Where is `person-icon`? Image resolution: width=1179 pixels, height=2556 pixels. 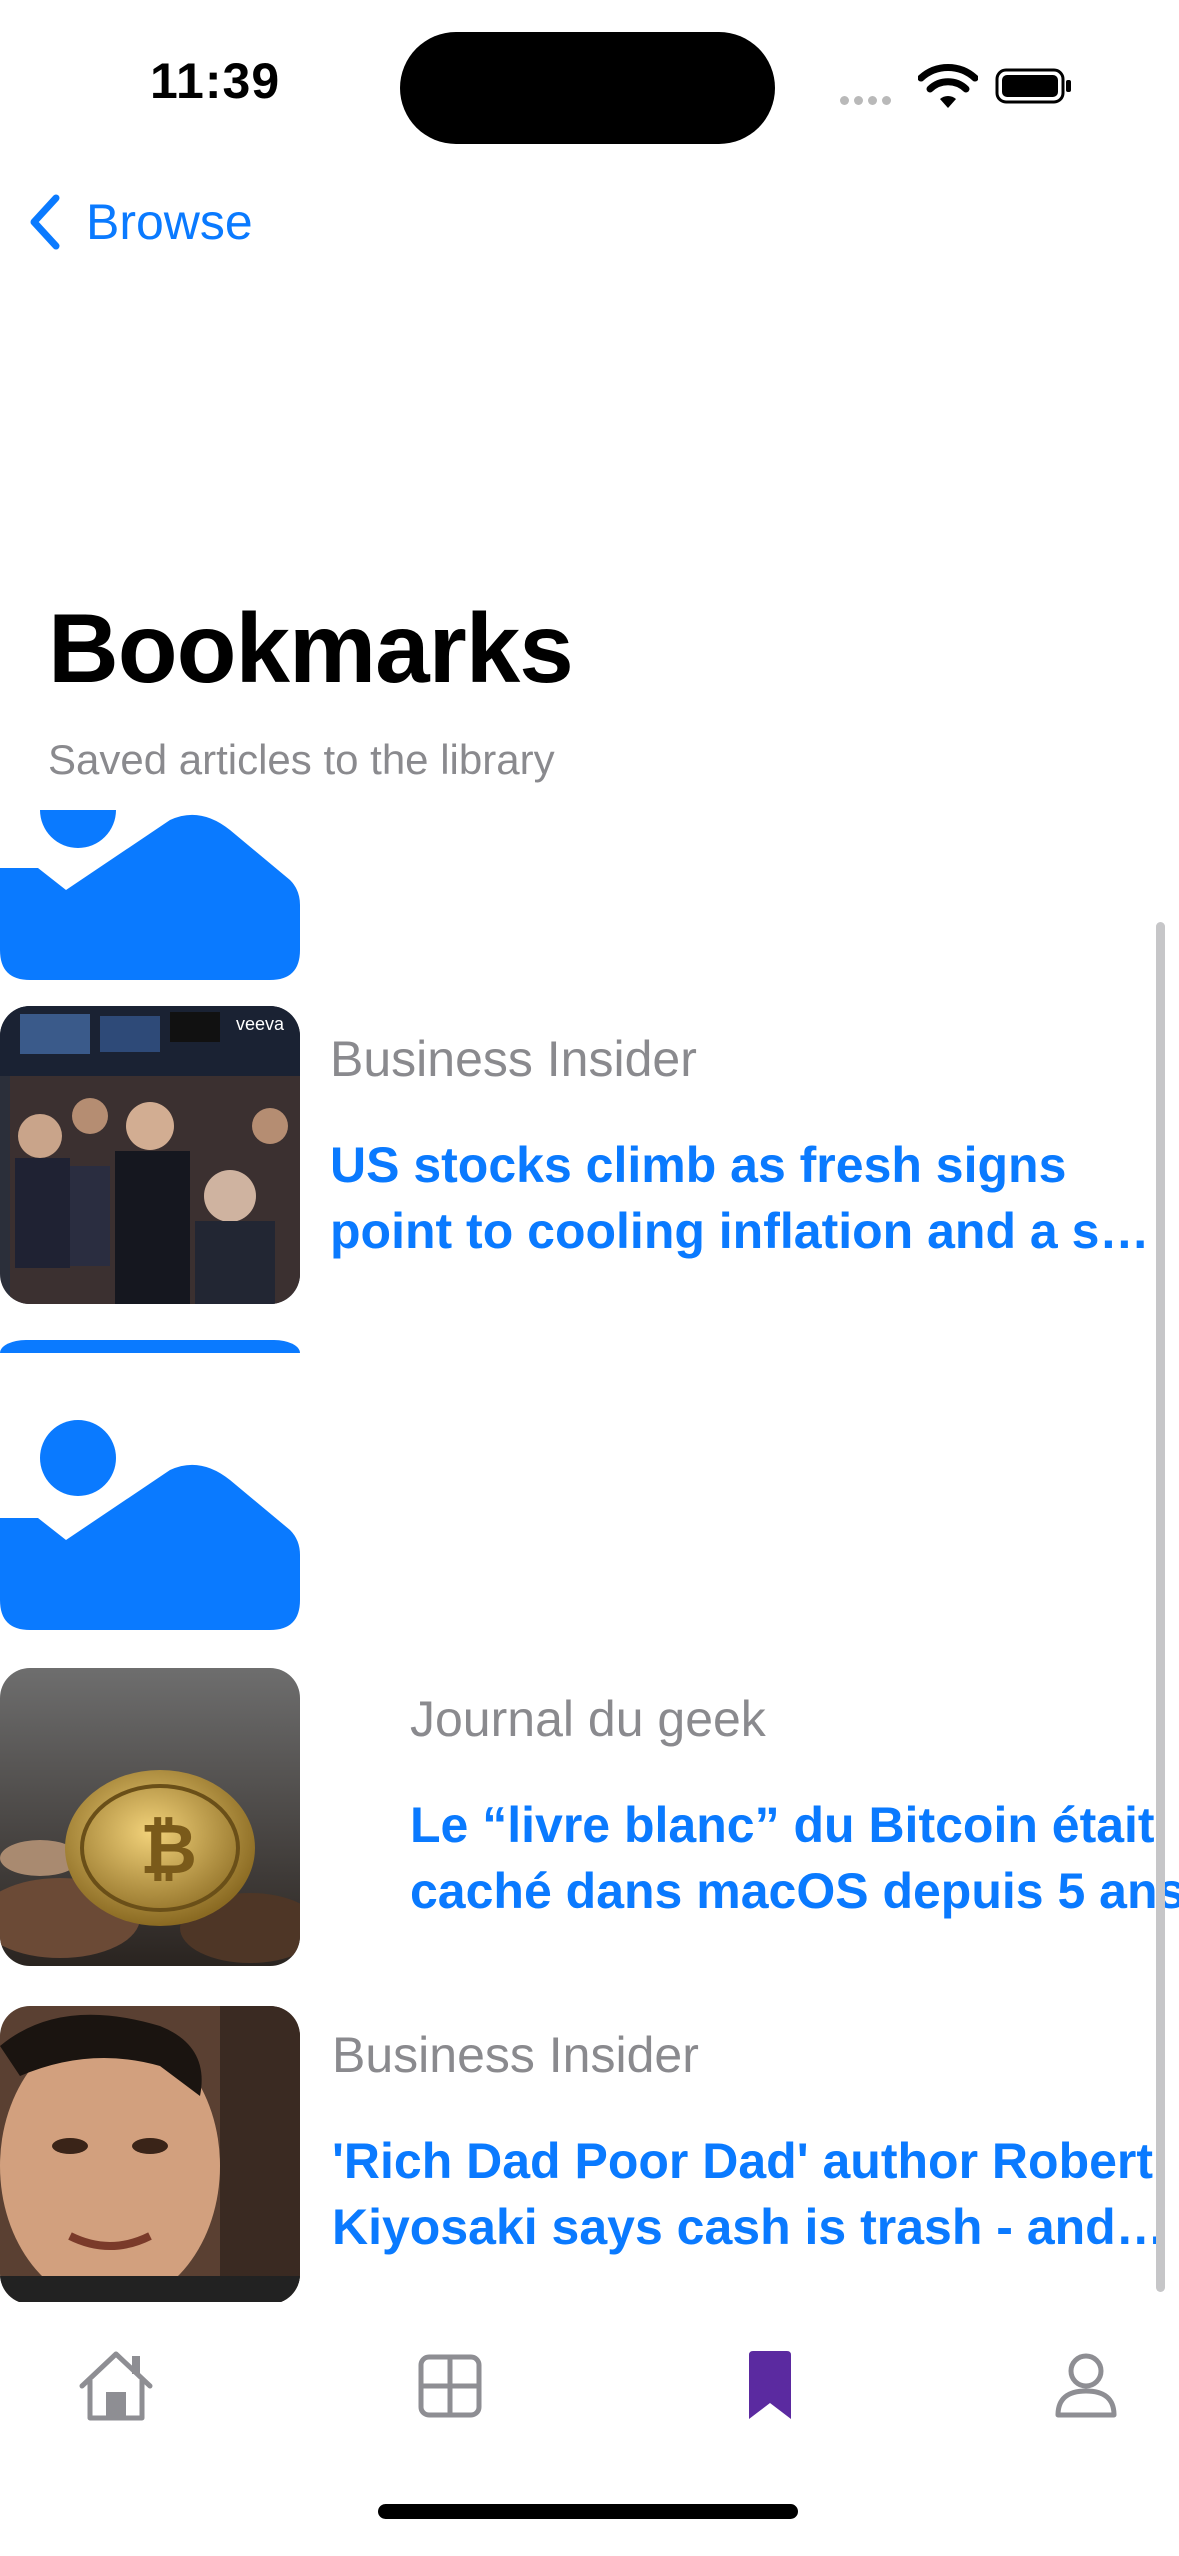 person-icon is located at coordinates (1086, 2385).